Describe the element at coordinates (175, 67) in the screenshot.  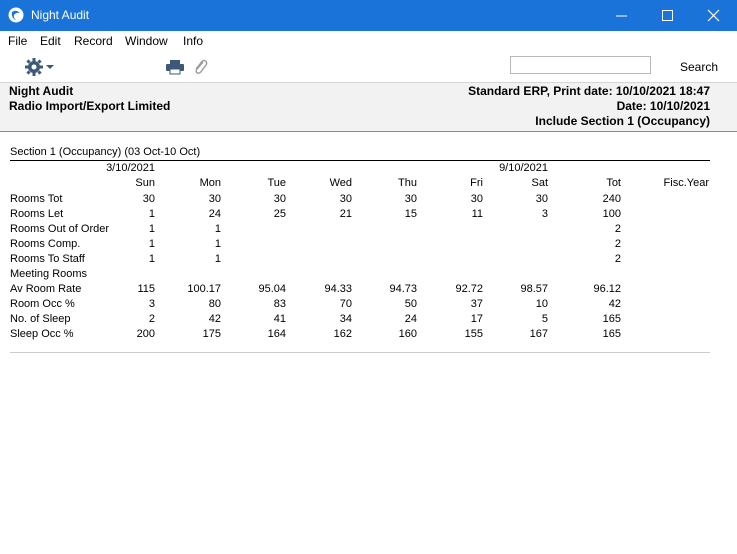
I see `printer-icon` at that location.